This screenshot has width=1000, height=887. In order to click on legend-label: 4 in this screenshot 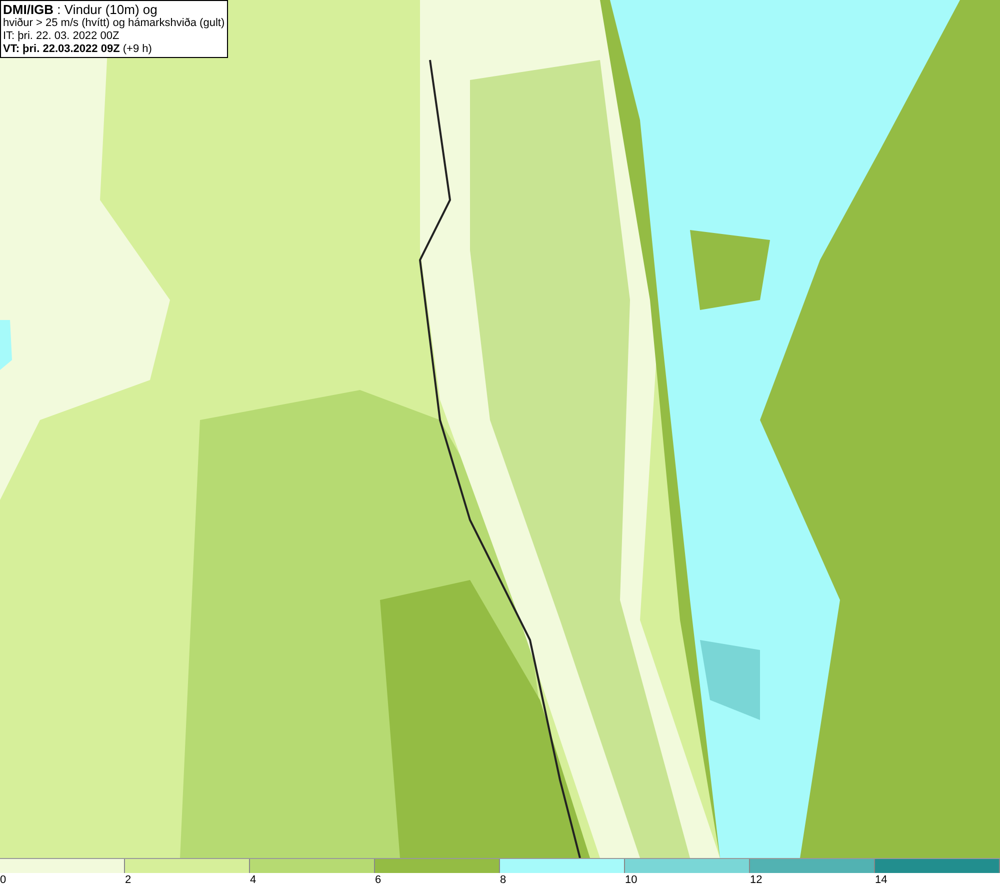, I will do `click(253, 880)`.